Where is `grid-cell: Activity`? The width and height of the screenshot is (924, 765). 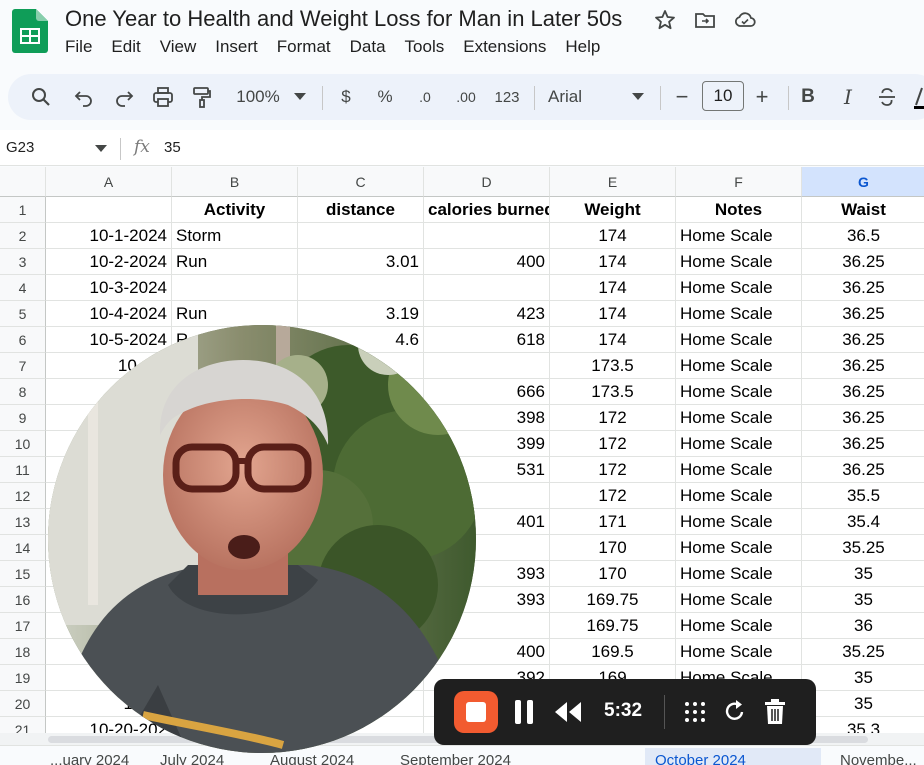
grid-cell: Activity is located at coordinates (235, 210).